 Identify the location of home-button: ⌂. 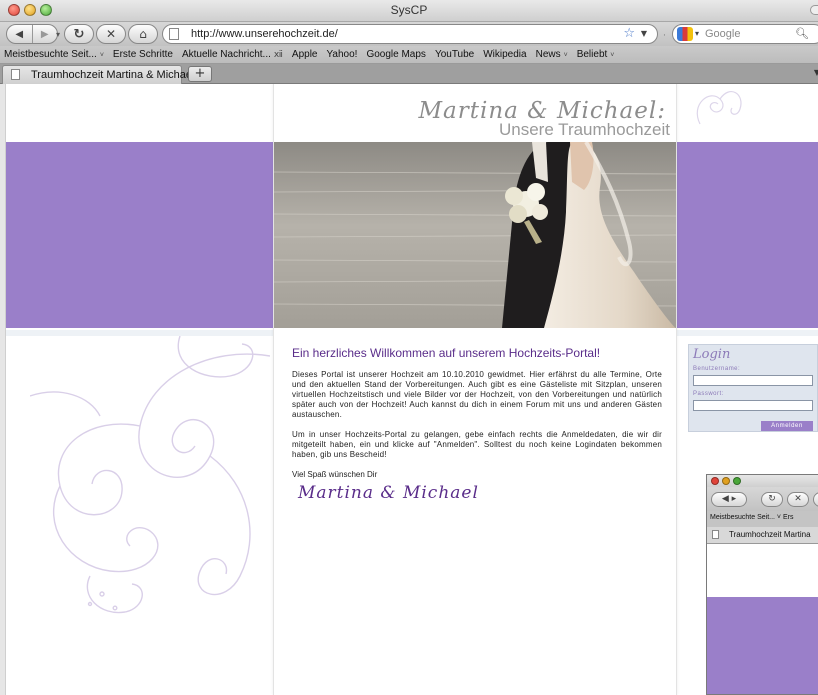
(143, 34).